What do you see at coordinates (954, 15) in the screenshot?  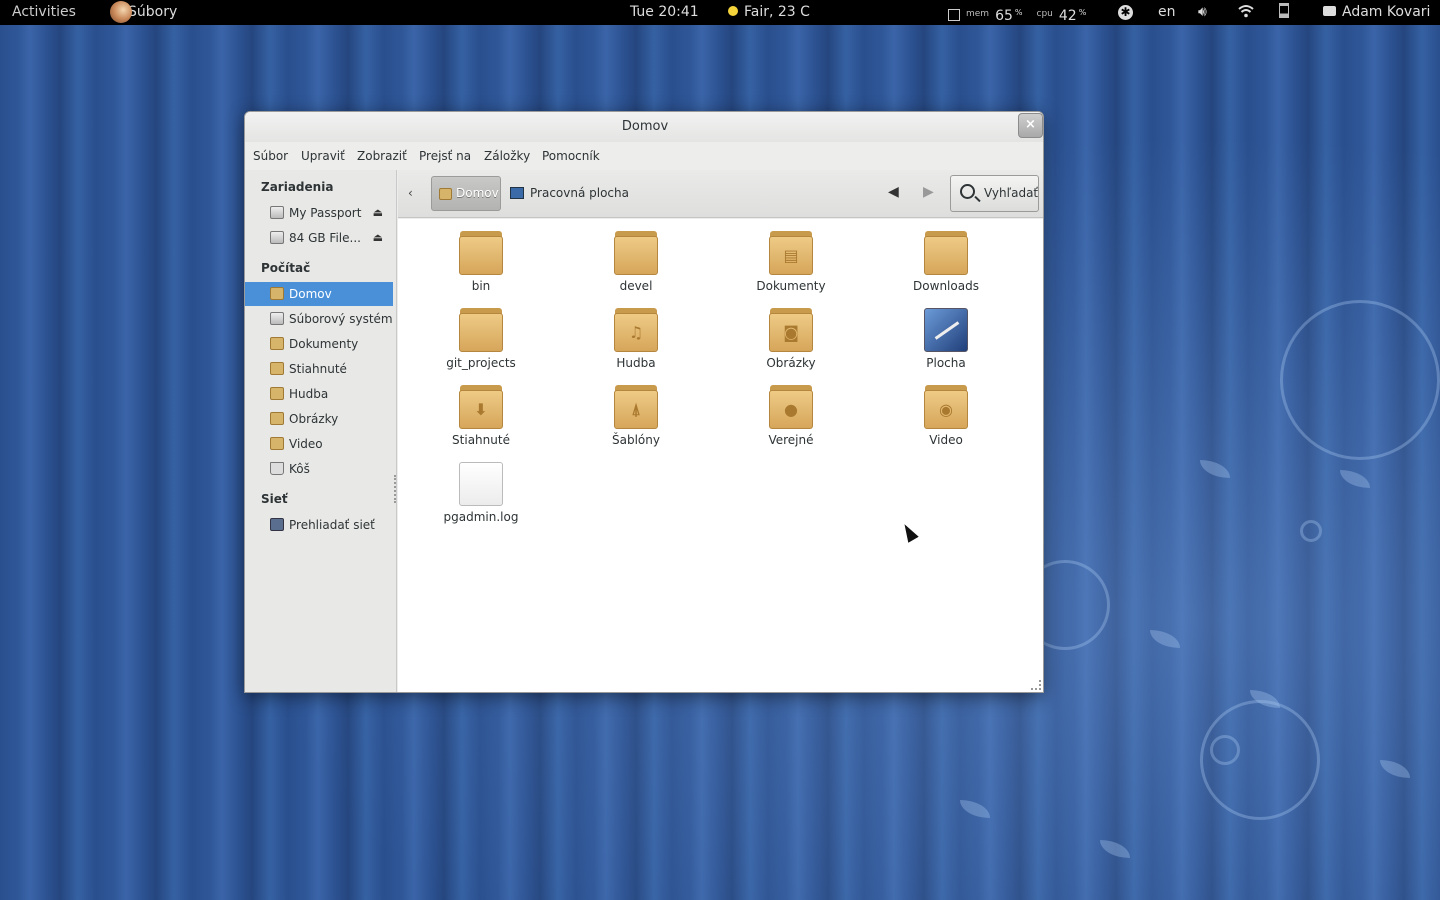 I see `system-monitor-icon` at bounding box center [954, 15].